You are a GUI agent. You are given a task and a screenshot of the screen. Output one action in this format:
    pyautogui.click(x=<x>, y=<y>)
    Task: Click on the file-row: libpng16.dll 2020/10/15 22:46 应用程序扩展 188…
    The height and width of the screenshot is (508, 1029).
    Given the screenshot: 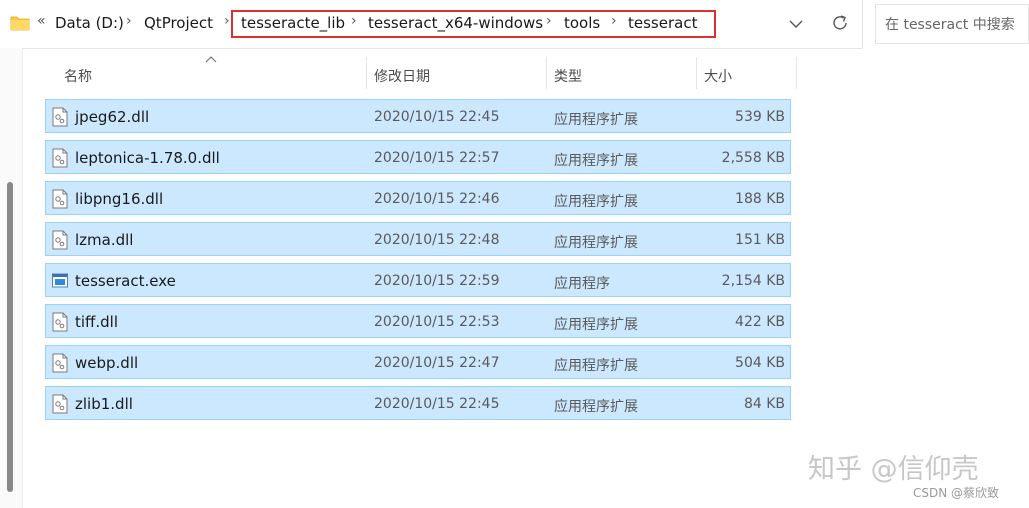 What is the action you would take?
    pyautogui.click(x=418, y=198)
    